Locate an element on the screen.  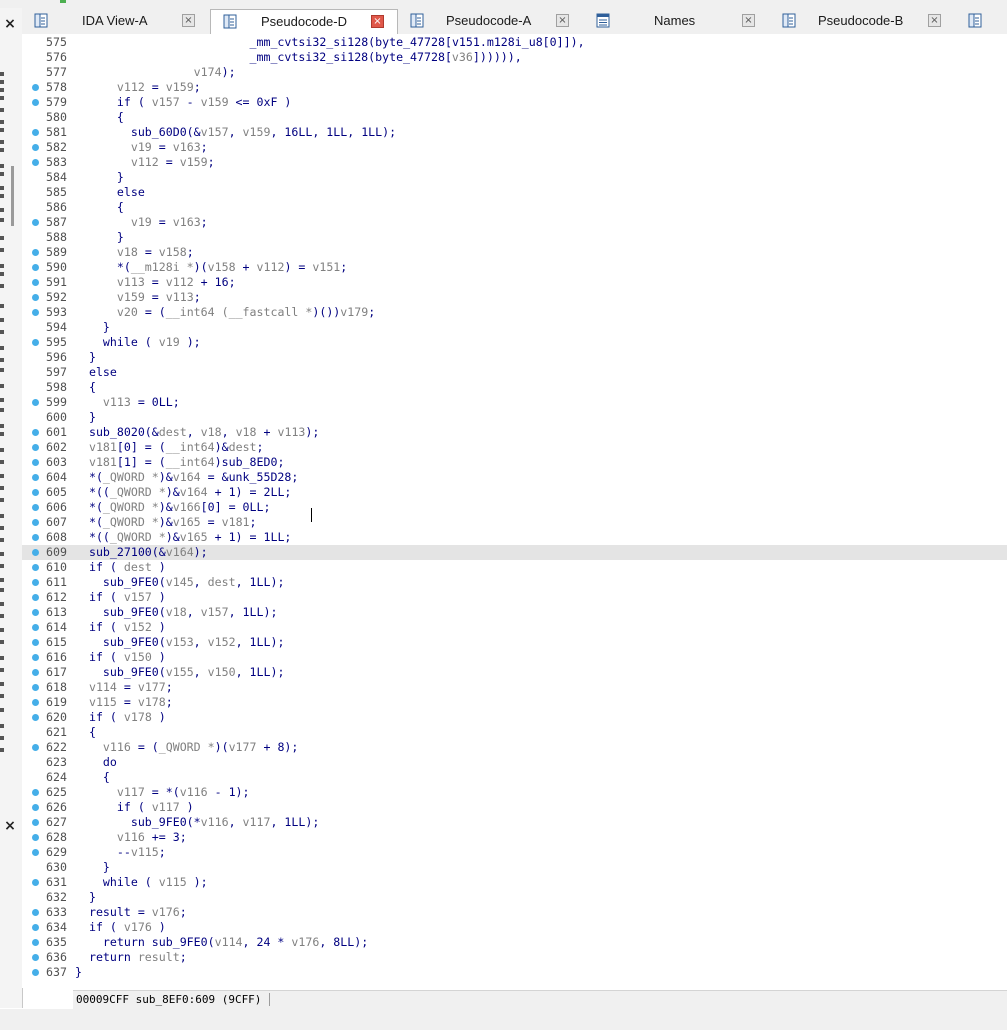
code-line: 577 v174); is located at coordinates (514, 72).